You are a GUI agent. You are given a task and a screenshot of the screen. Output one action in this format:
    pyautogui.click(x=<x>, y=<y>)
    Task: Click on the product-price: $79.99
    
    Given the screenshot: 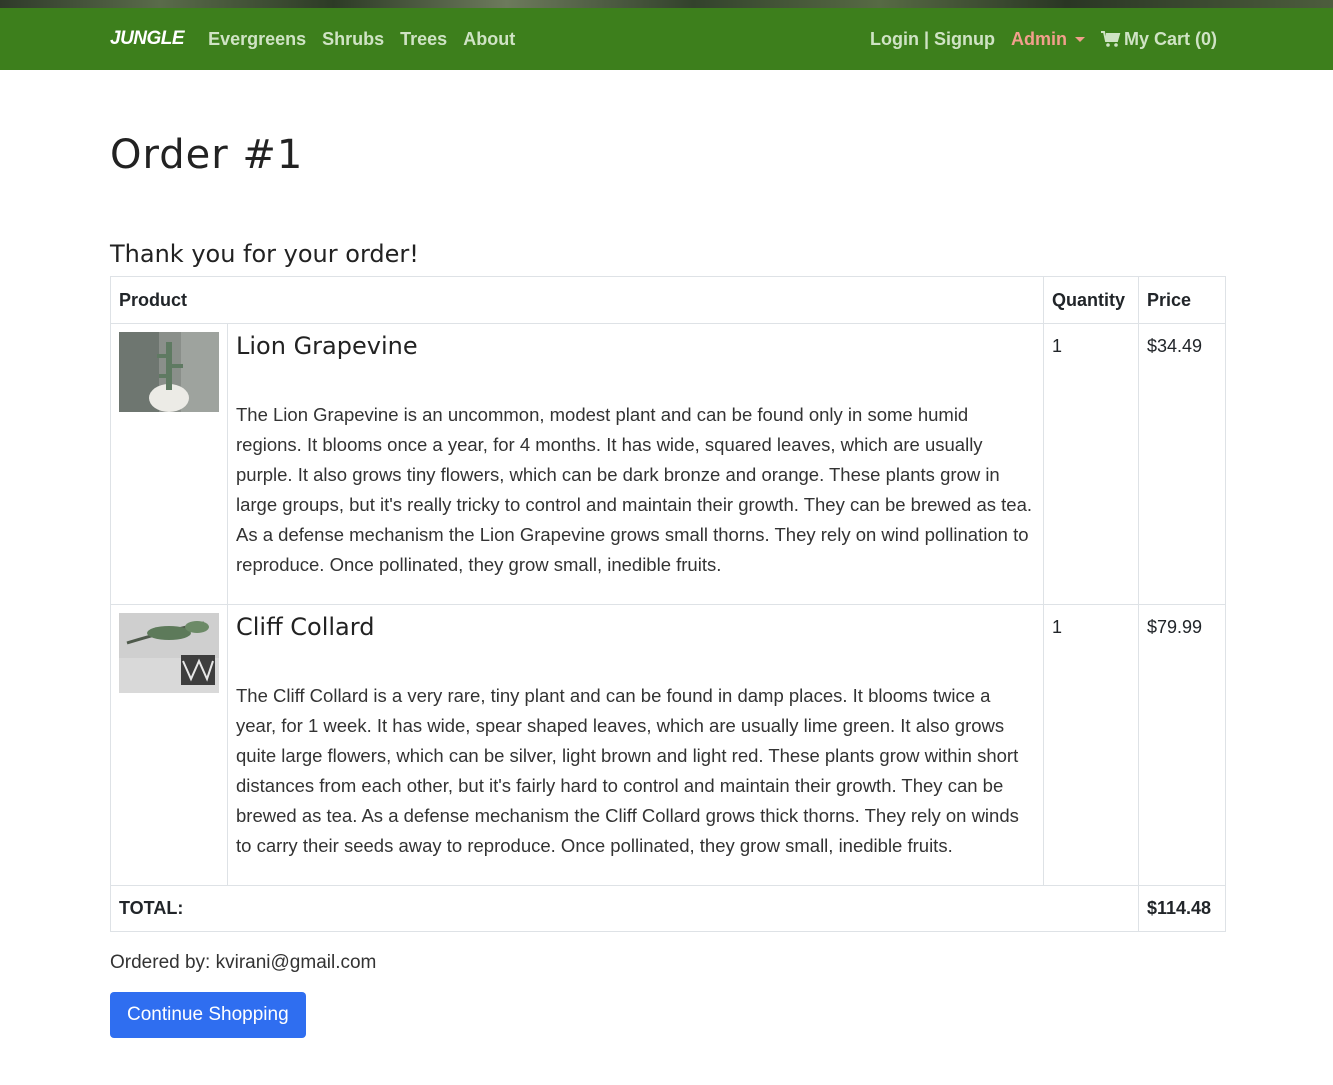 What is the action you would take?
    pyautogui.click(x=1182, y=745)
    